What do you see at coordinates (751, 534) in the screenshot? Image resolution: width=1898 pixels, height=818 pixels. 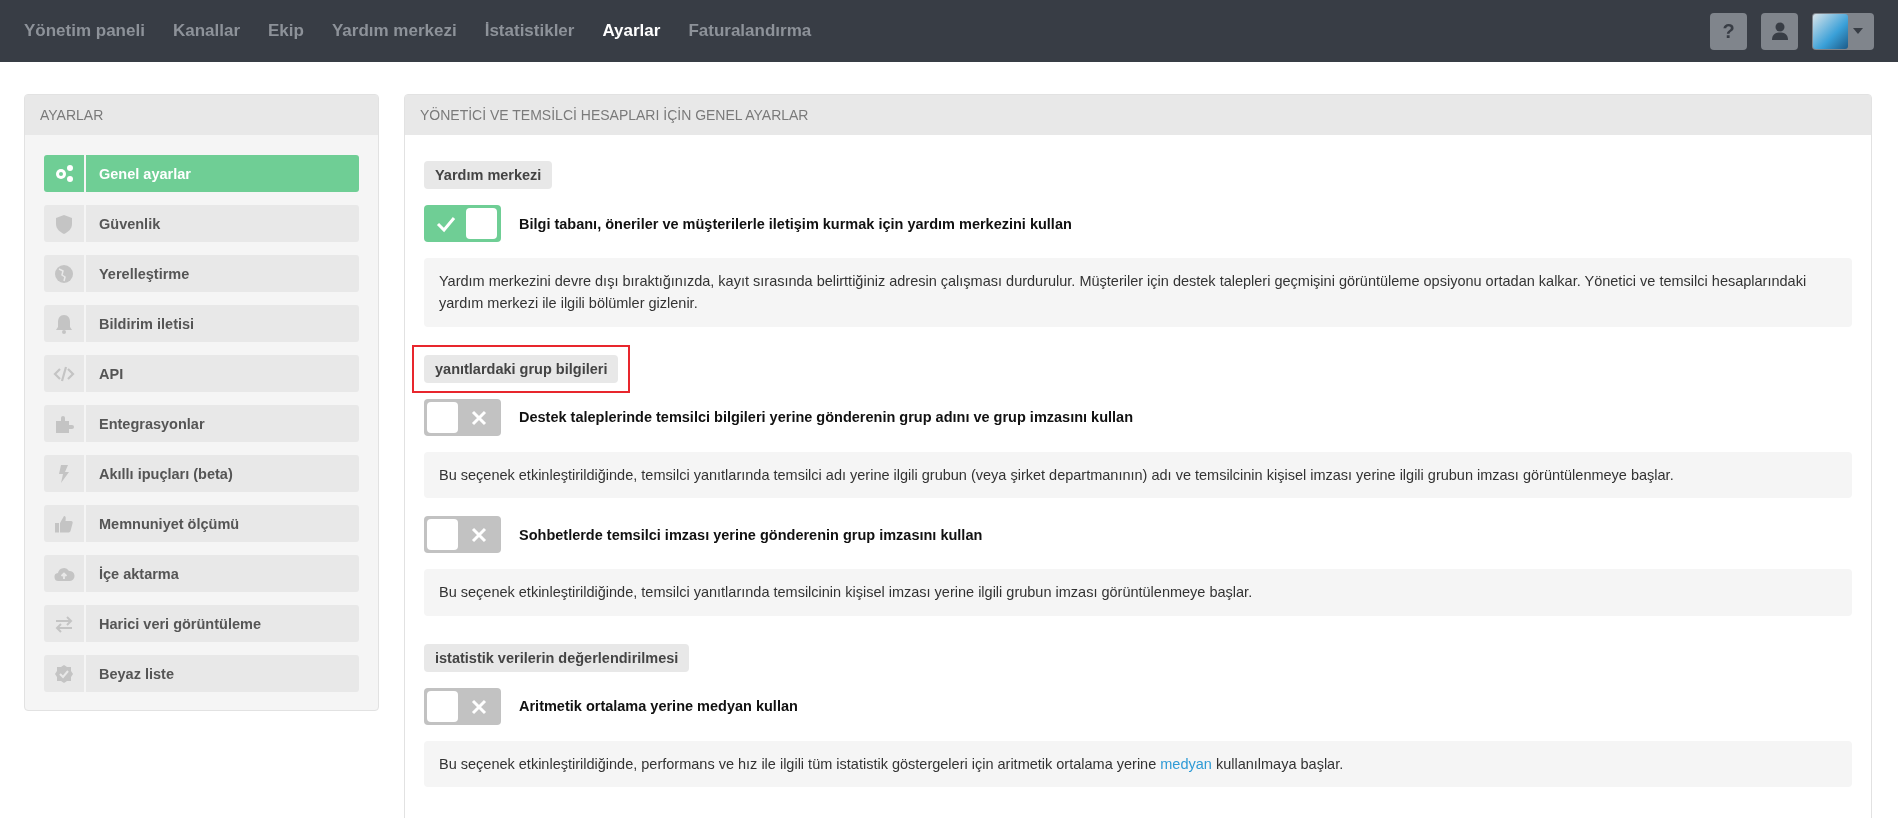 I see `setting-label: Sohbetlerde temsilci imzası yerine gönderenin grup imzasını kullan` at bounding box center [751, 534].